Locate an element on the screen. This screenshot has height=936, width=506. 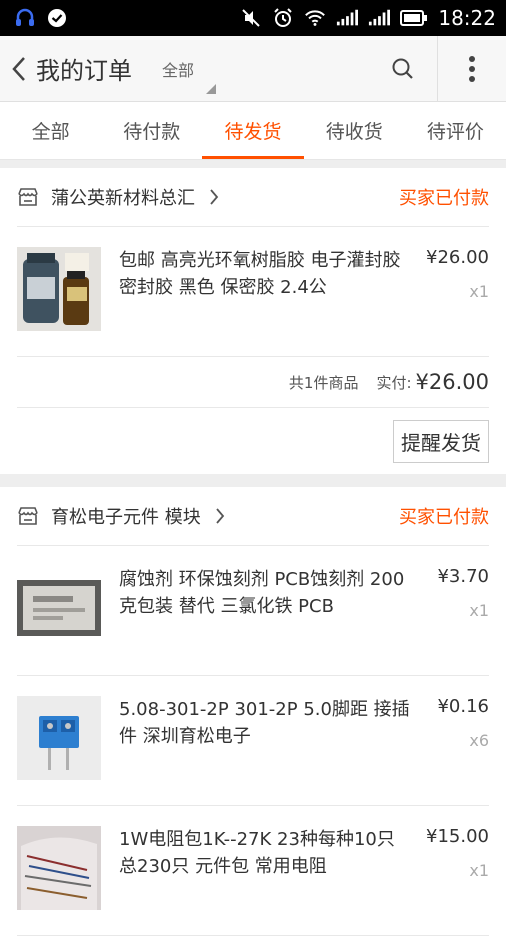
chevron-left-icon is located at coordinates (18, 68).